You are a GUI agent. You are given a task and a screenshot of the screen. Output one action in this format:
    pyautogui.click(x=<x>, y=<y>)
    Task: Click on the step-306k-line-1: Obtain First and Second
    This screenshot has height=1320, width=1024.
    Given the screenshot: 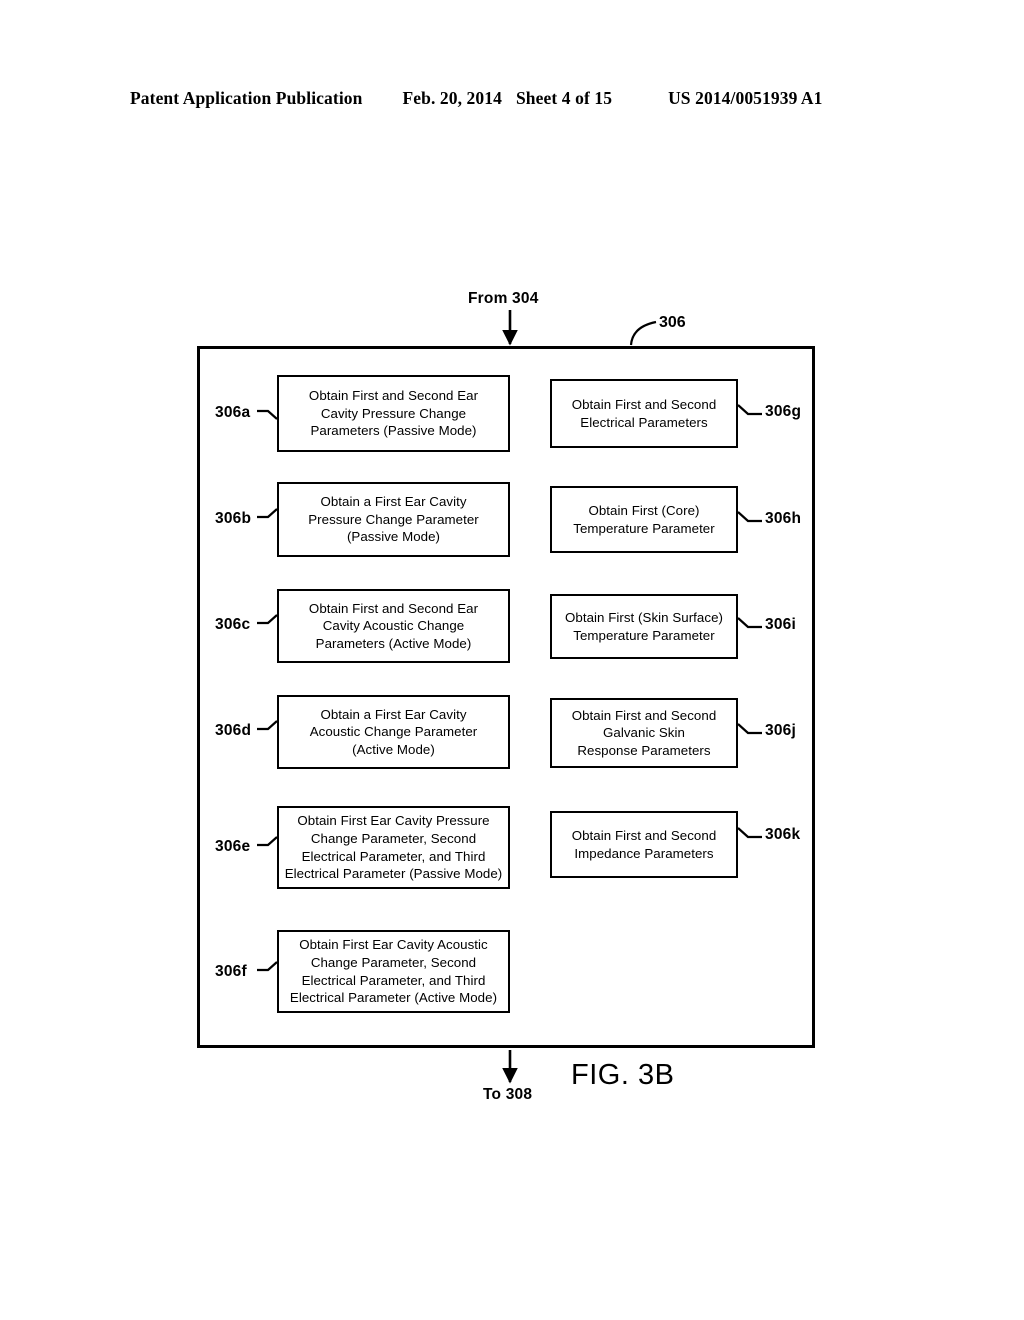 What is the action you would take?
    pyautogui.click(x=644, y=835)
    